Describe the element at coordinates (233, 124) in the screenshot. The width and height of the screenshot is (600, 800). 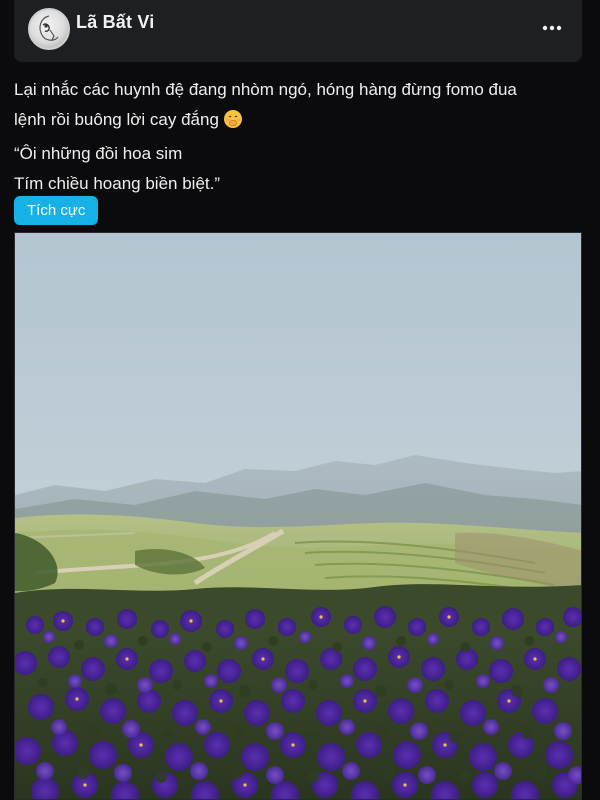
I see `face-with-hand-over-mouth-icon` at that location.